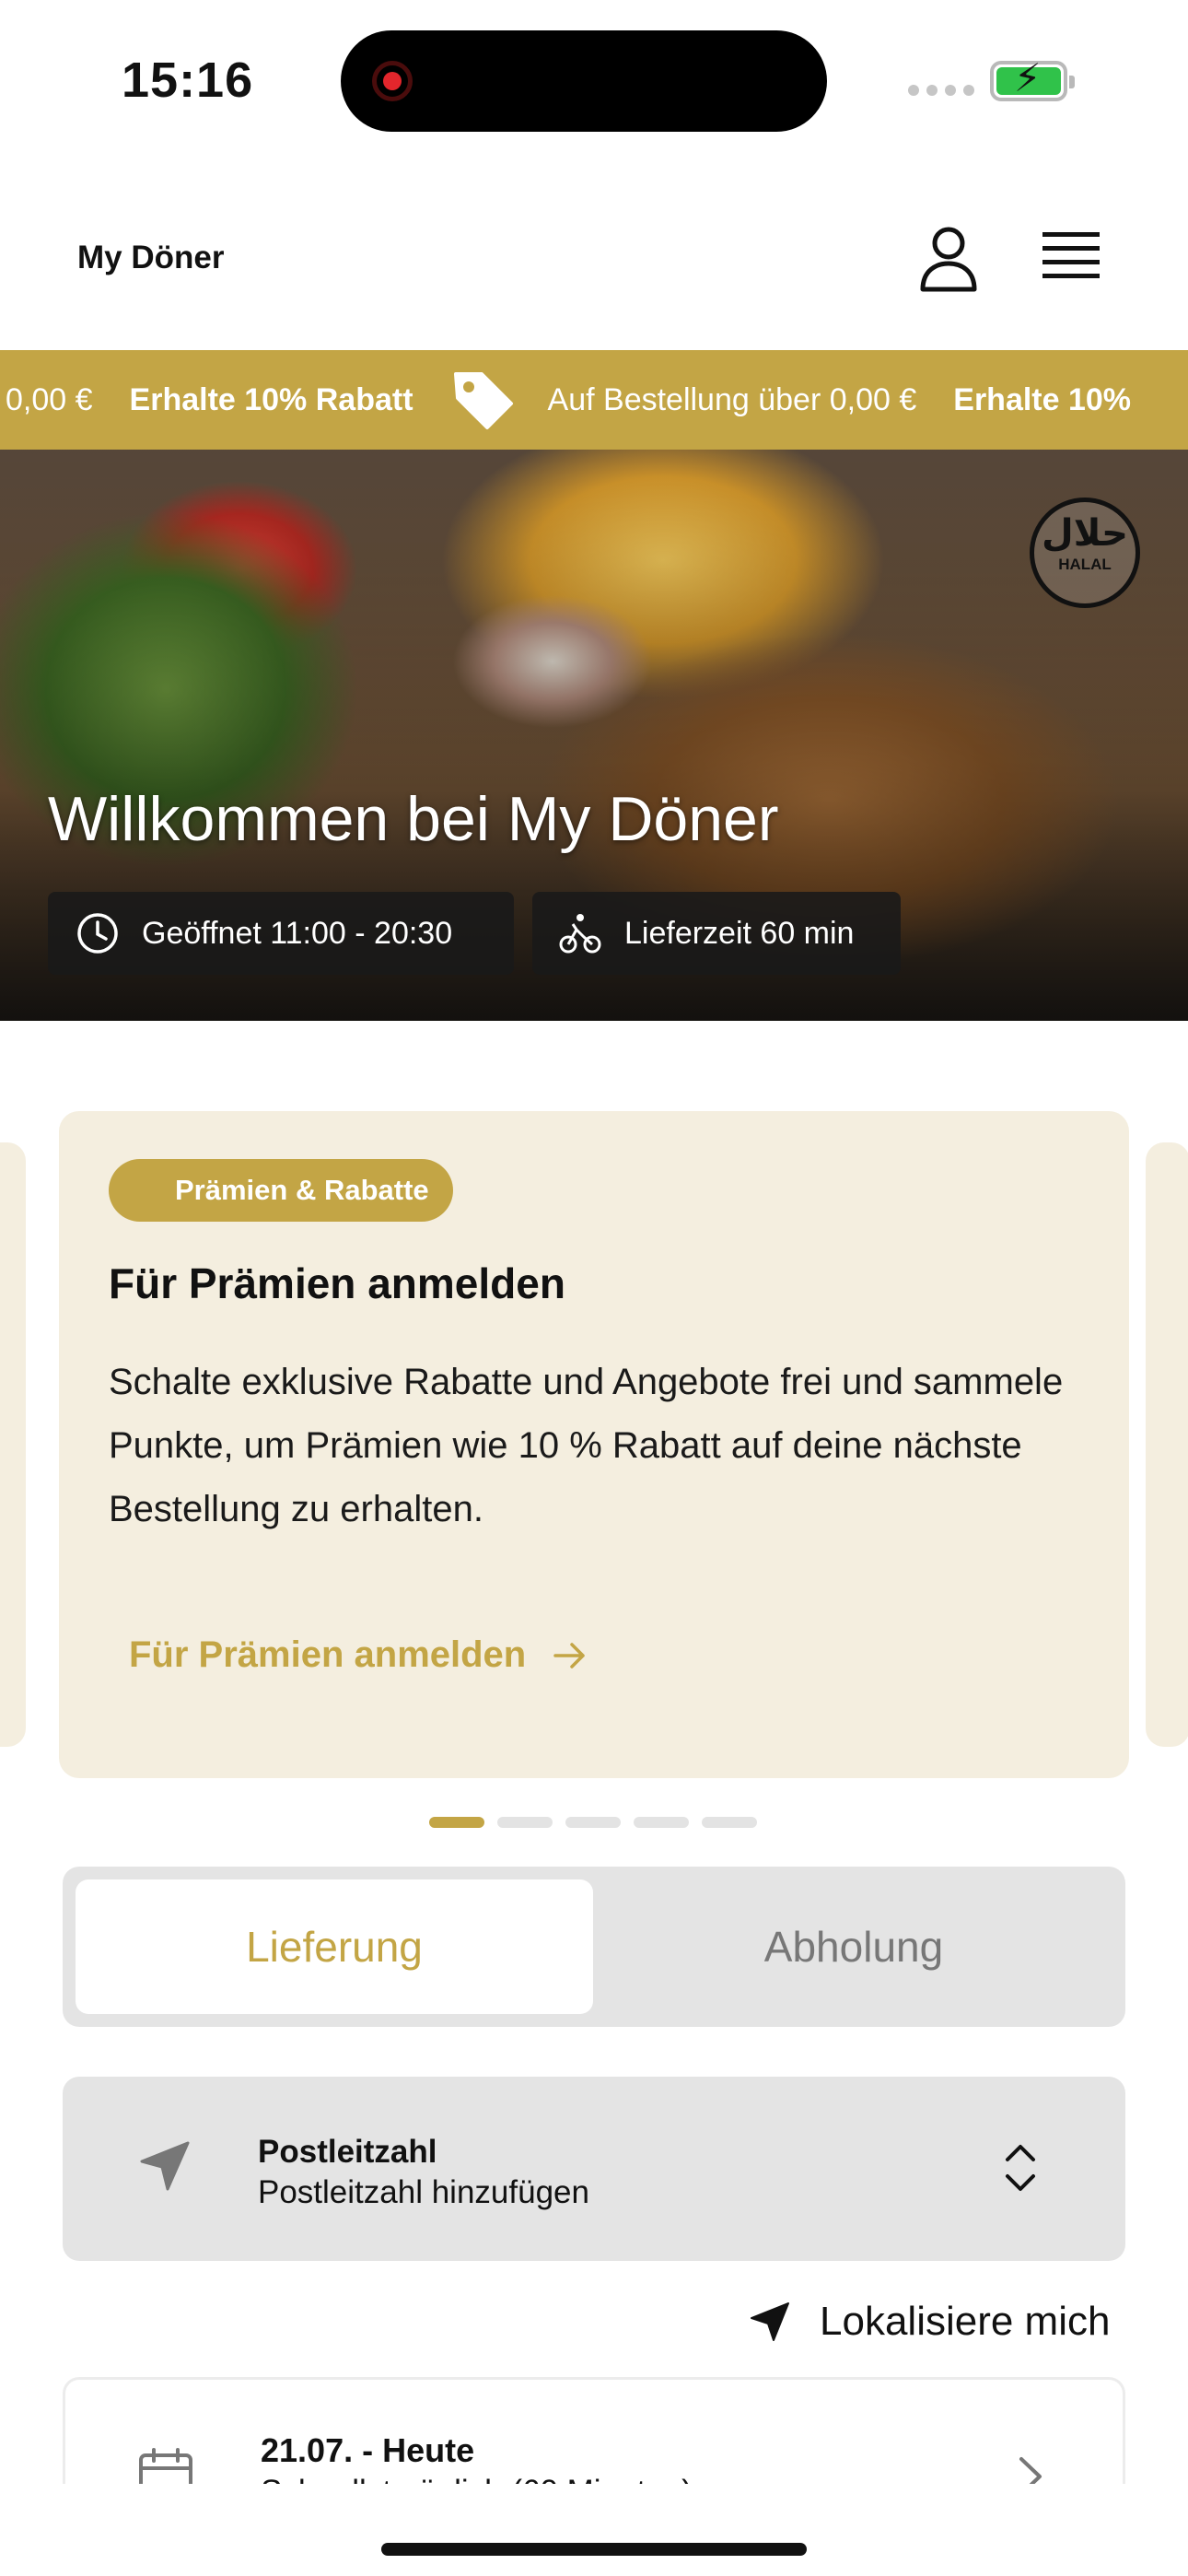 This screenshot has height=2576, width=1188. I want to click on rewards-signup-link: Für Prämien anmelden, so click(358, 1655).